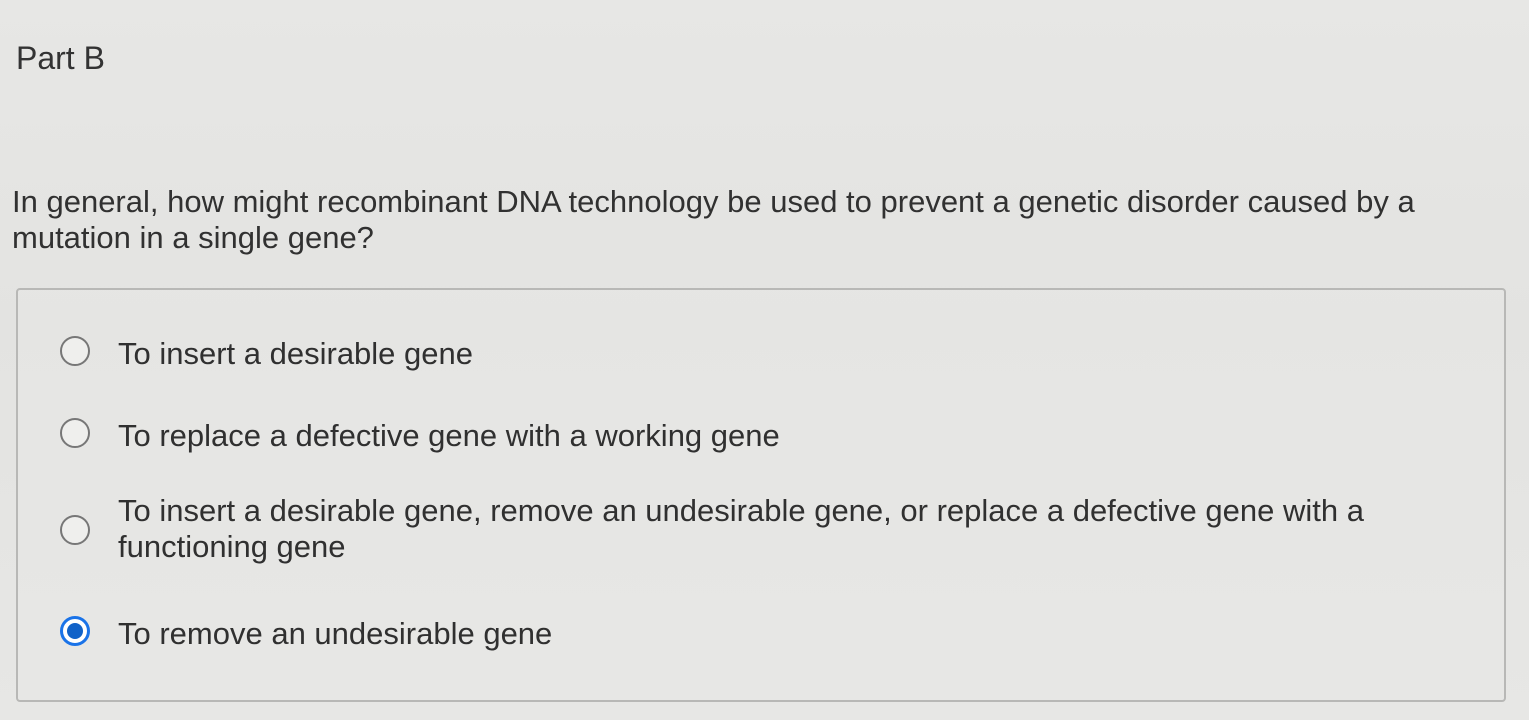 This screenshot has height=720, width=1529. I want to click on radio-selected-icon, so click(75, 631).